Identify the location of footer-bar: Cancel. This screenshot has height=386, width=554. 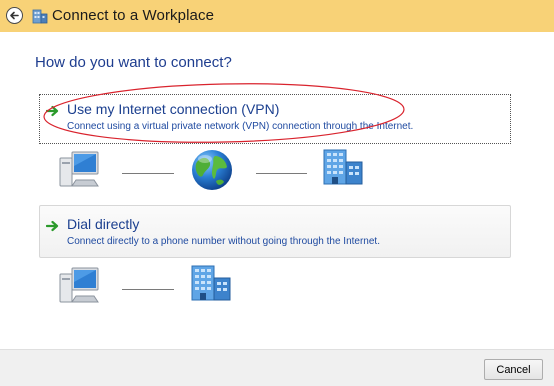
(277, 367).